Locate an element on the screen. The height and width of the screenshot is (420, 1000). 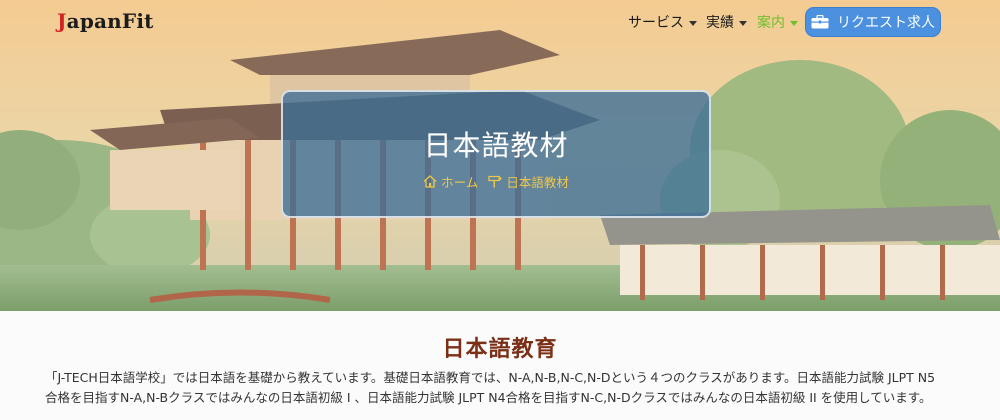
page-title: 日本語教材 is located at coordinates (496, 145).